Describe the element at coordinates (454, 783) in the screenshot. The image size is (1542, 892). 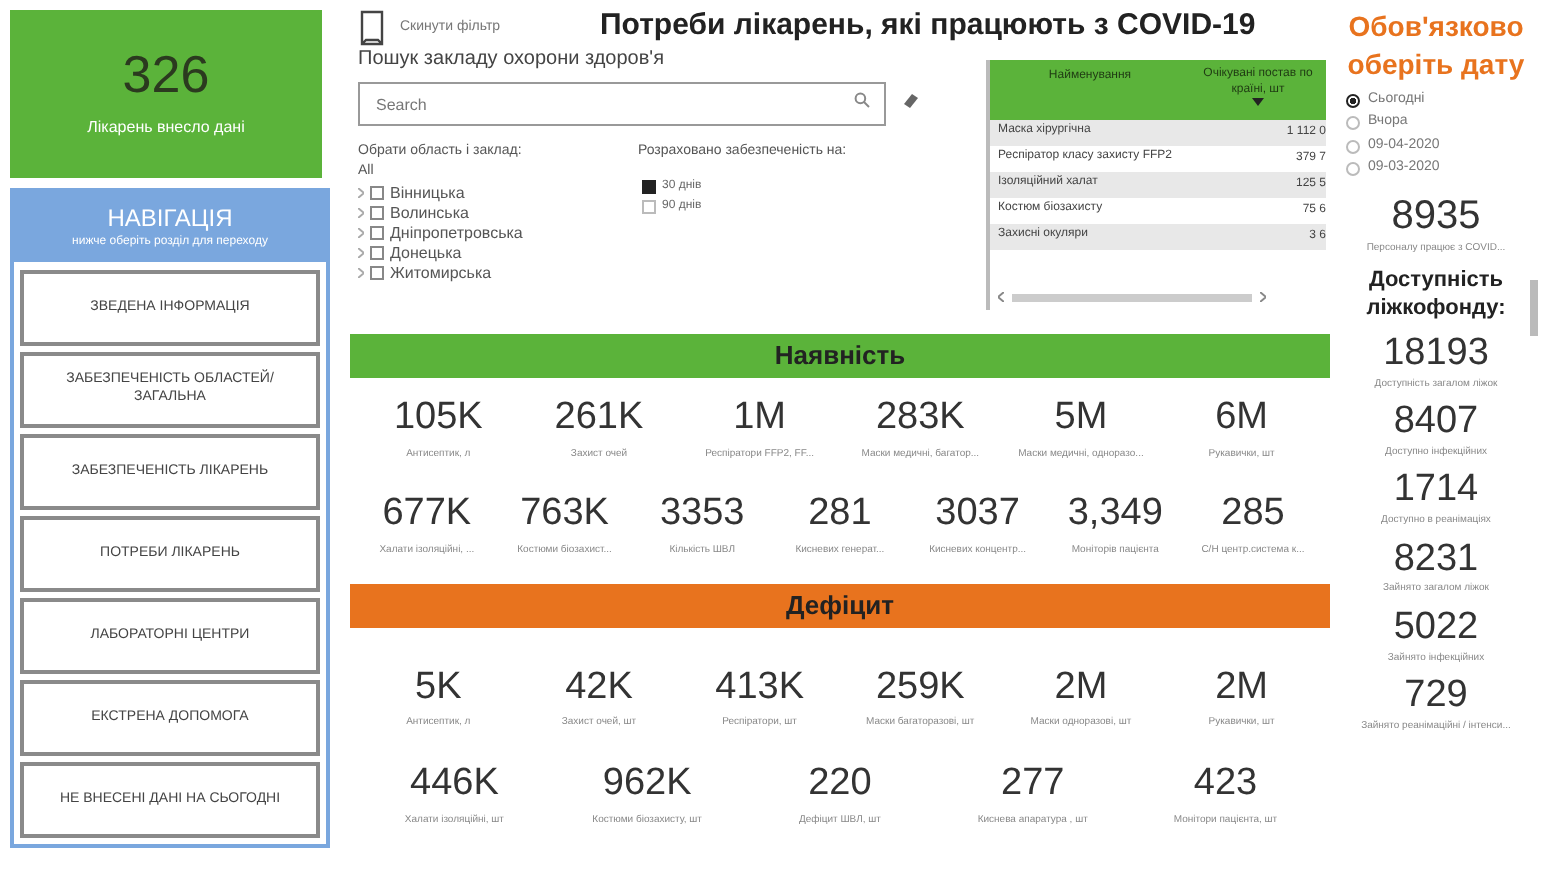
I see `stat-value: 446K` at that location.